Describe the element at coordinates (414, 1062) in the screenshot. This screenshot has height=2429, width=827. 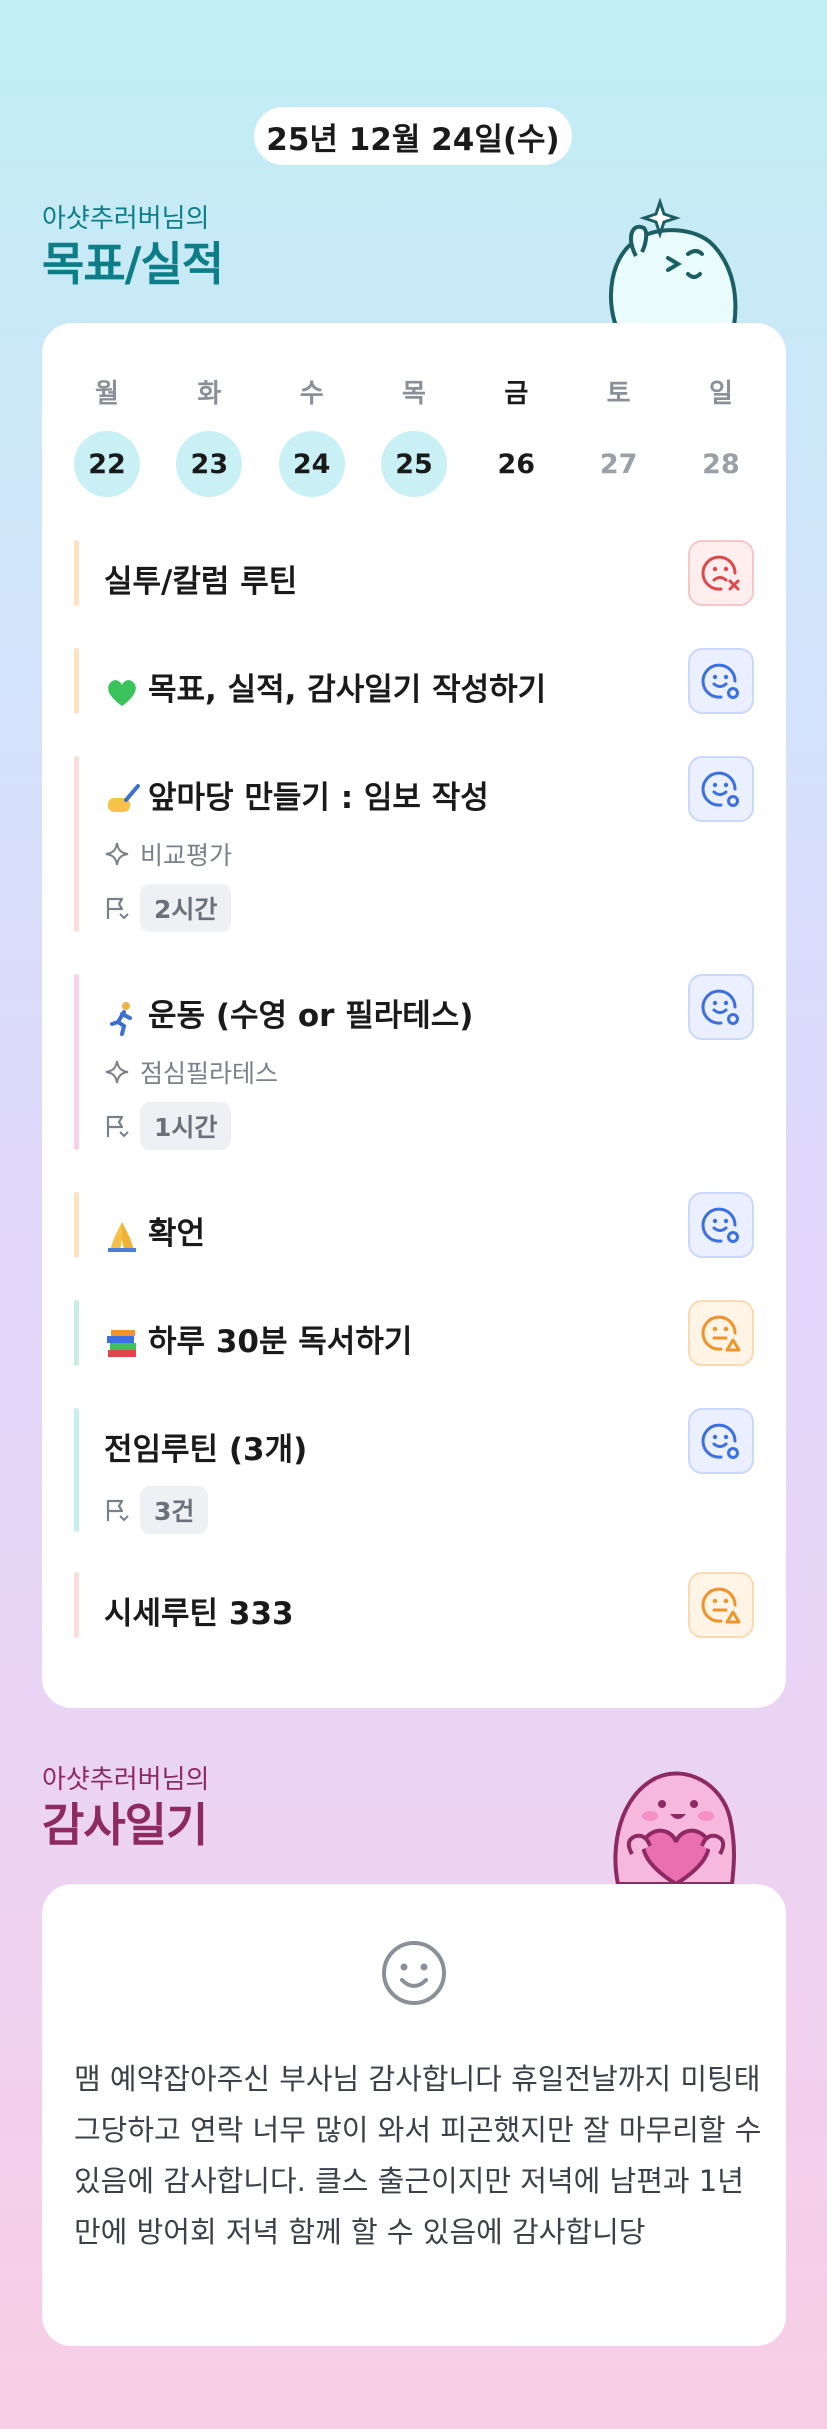
I see `task-item: 운동 (수영 or 필라테스) 점심필라테스 1시간` at that location.